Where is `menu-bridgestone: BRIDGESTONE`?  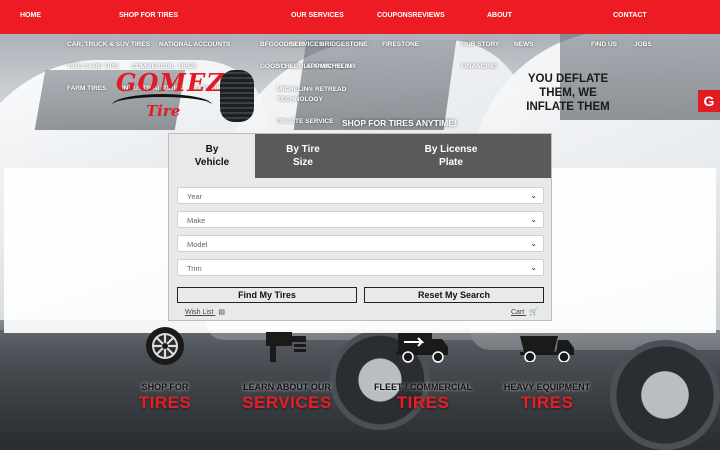
menu-bridgestone: BRIDGESTONE is located at coordinates (344, 44).